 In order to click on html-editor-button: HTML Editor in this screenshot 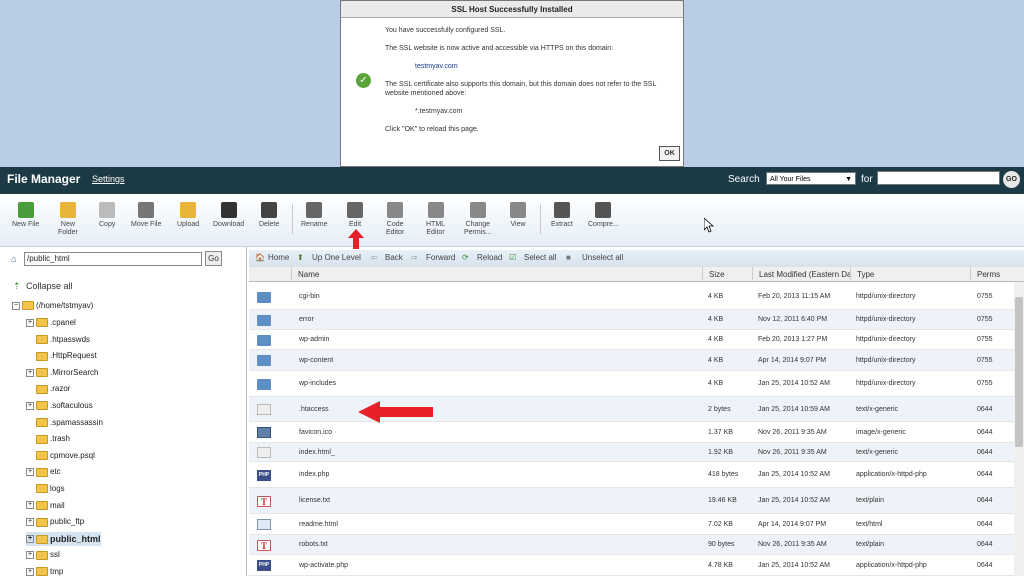, I will do `click(435, 219)`.